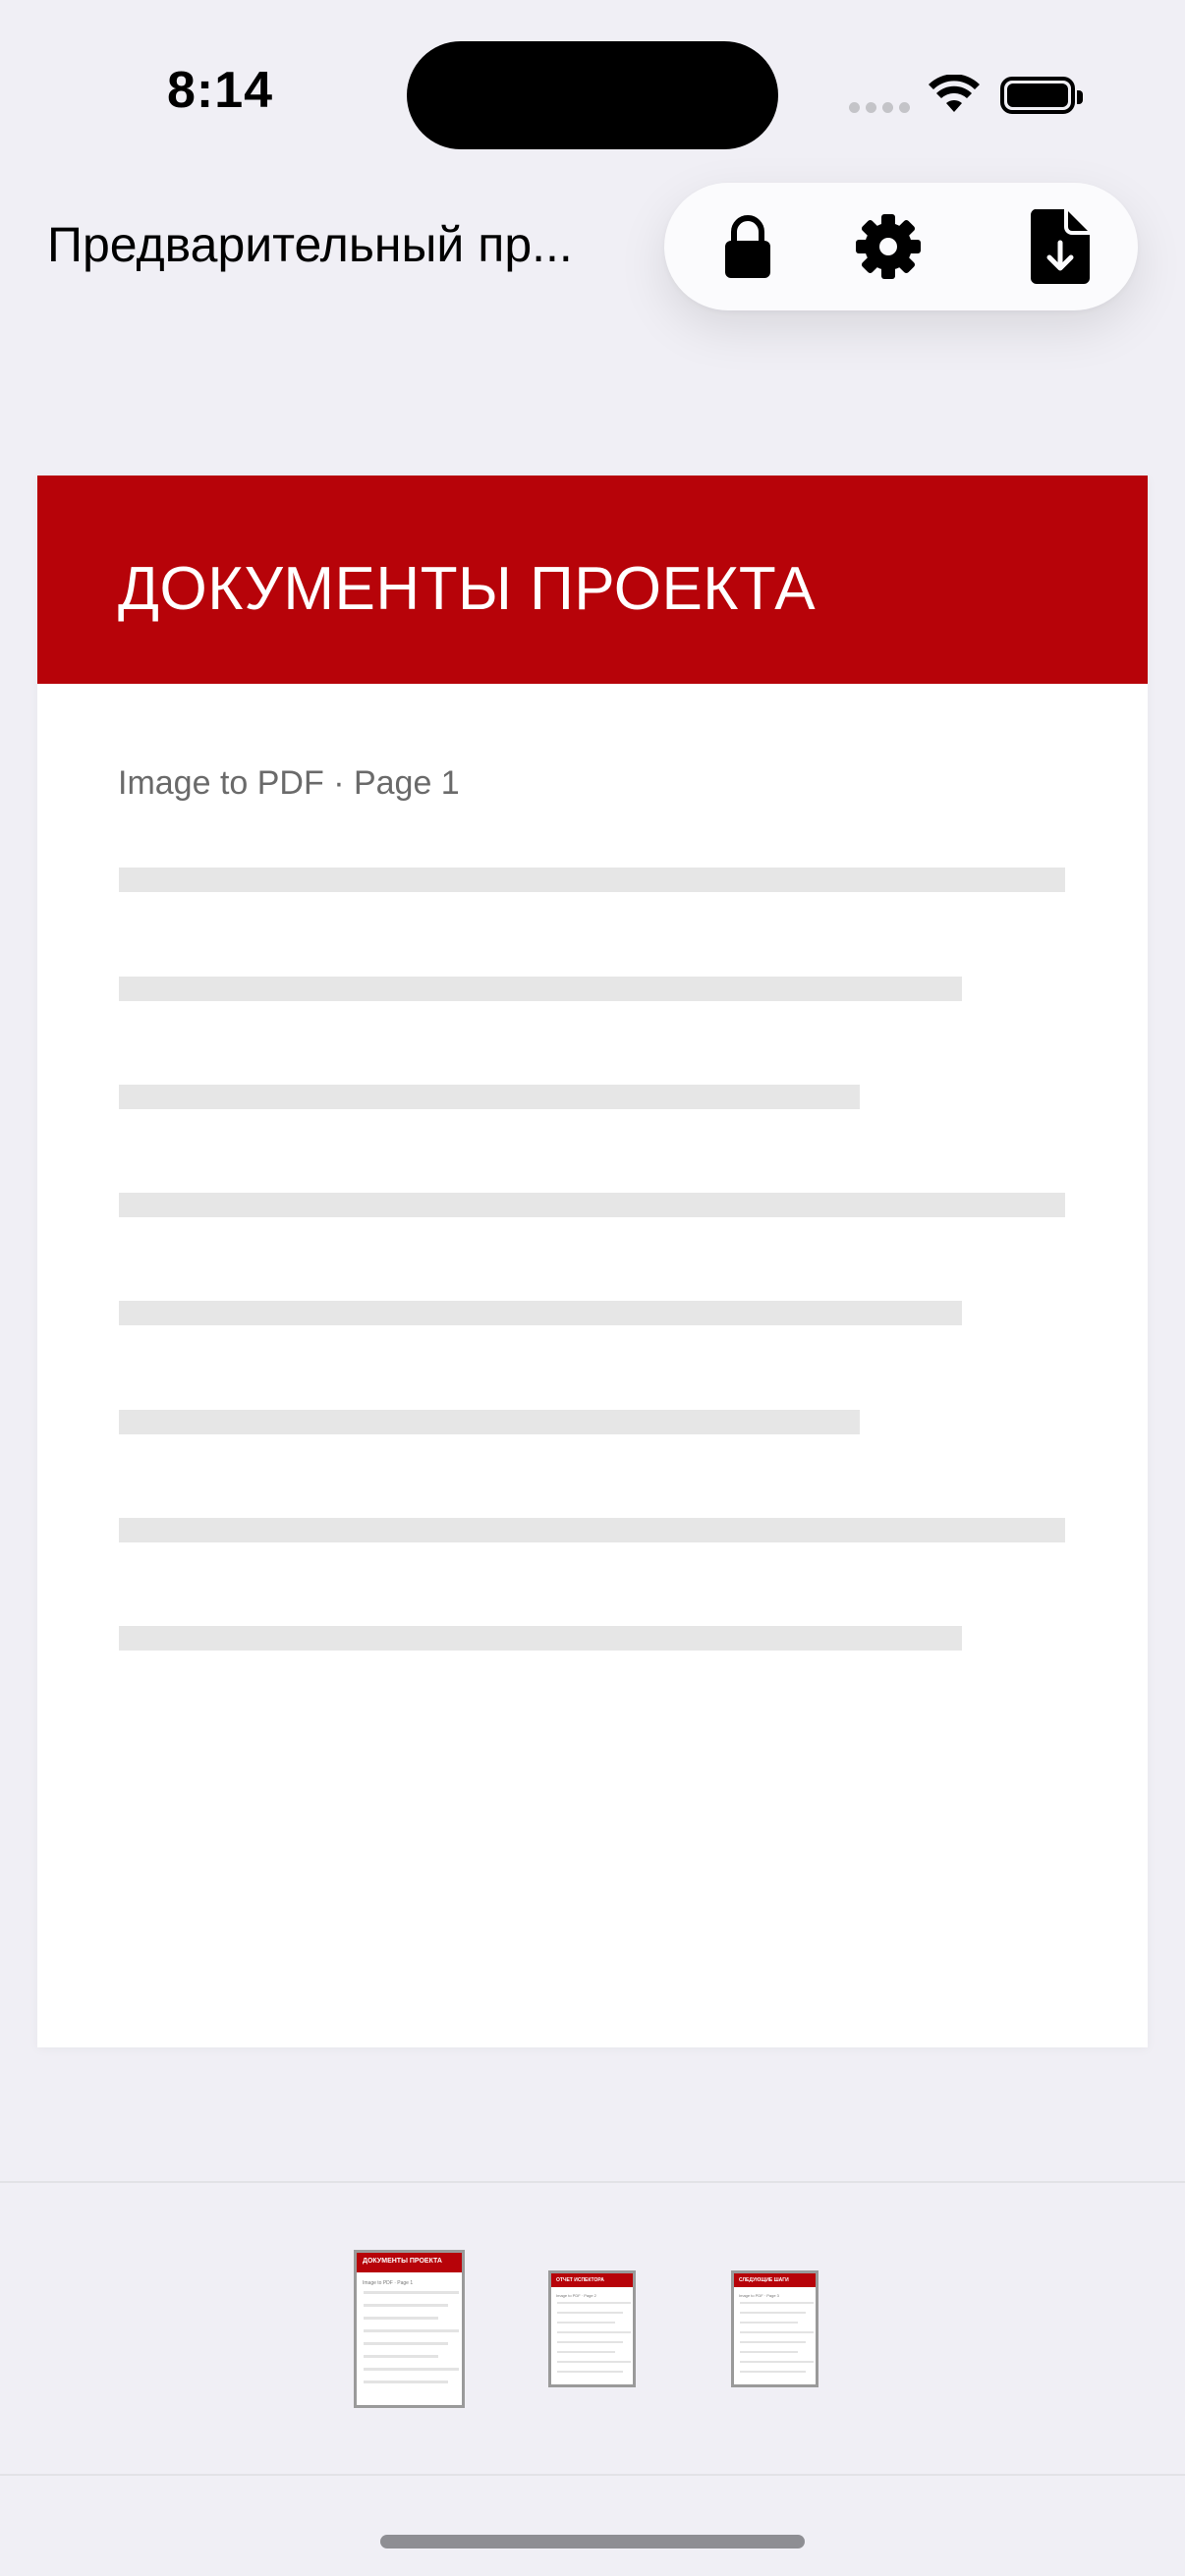 This screenshot has height=2576, width=1185. Describe the element at coordinates (1041, 95) in the screenshot. I see `battery-icon` at that location.